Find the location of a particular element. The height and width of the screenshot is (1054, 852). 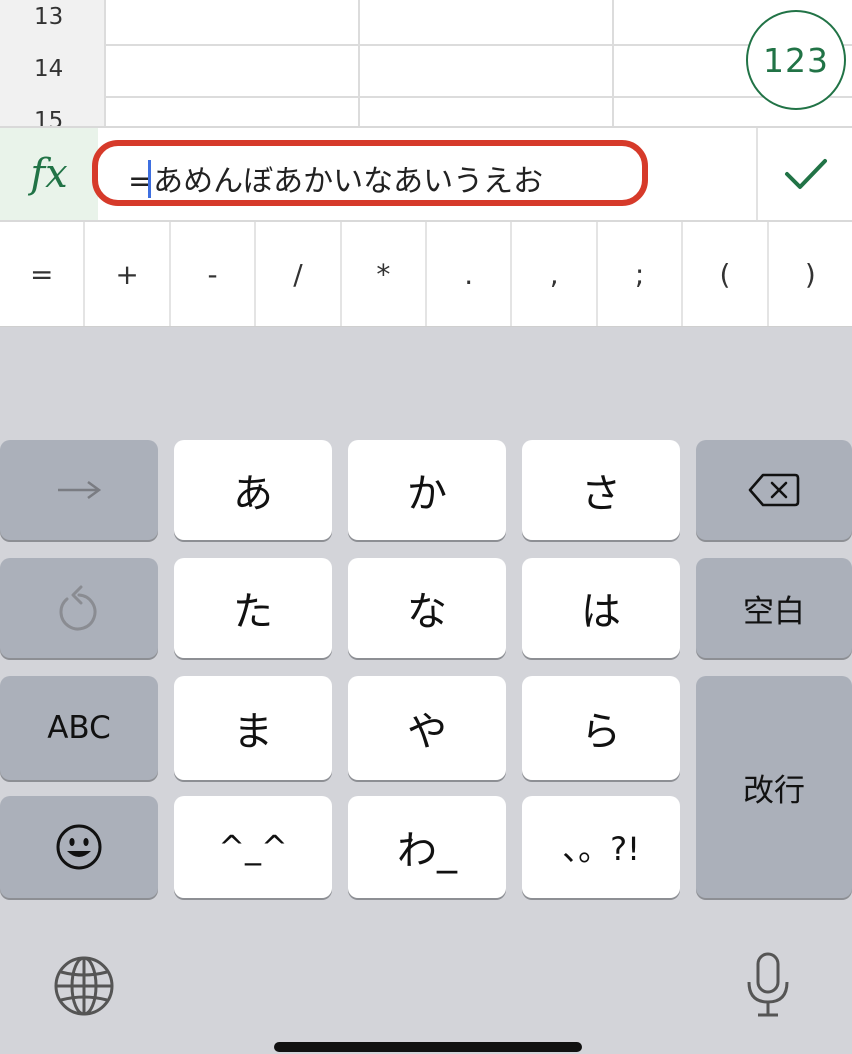

grid-row: 14 is located at coordinates (426, 71).